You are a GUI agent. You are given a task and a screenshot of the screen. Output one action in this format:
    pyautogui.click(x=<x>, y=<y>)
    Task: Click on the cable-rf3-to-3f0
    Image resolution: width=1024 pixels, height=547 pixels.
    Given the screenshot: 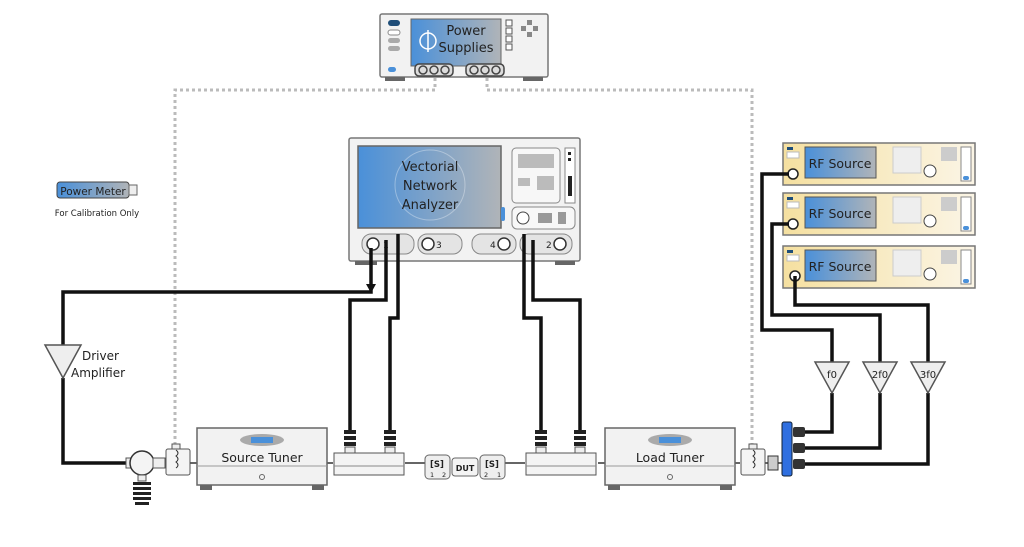 What is the action you would take?
    pyautogui.click(x=861, y=319)
    